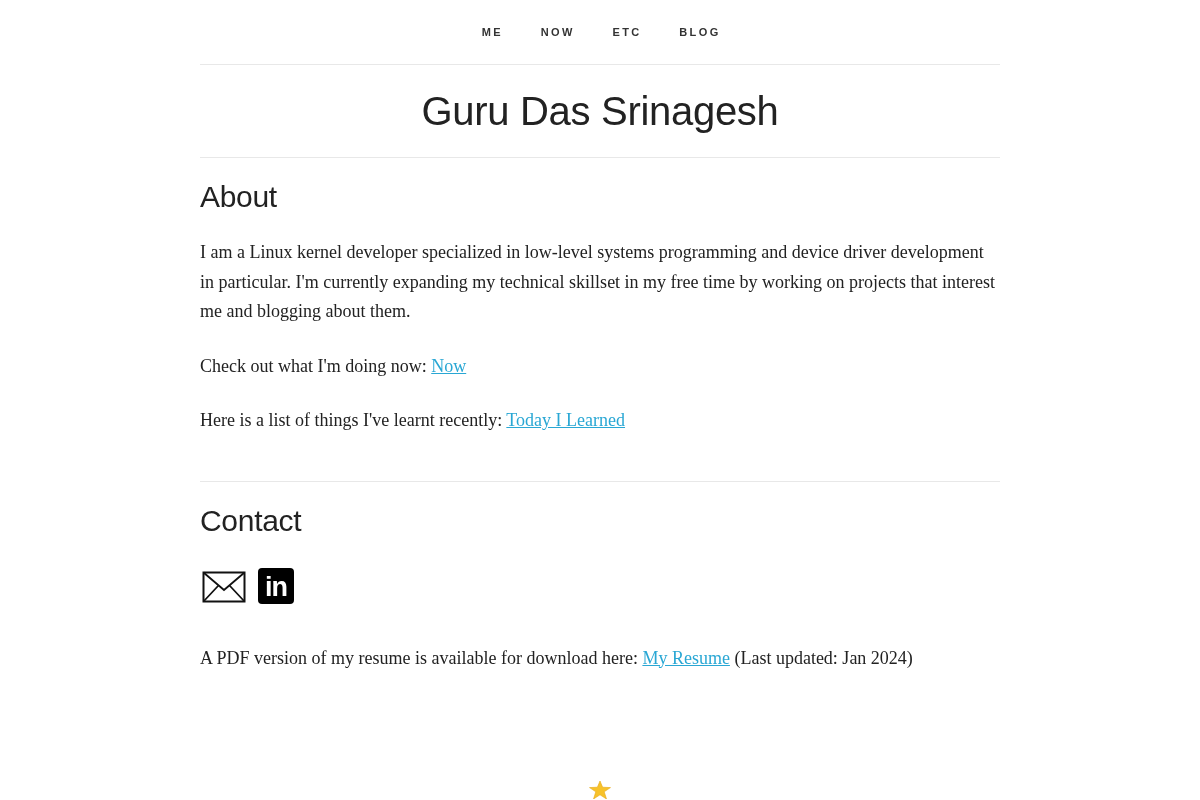 This screenshot has width=1200, height=800. What do you see at coordinates (600, 790) in the screenshot?
I see `star-icon` at bounding box center [600, 790].